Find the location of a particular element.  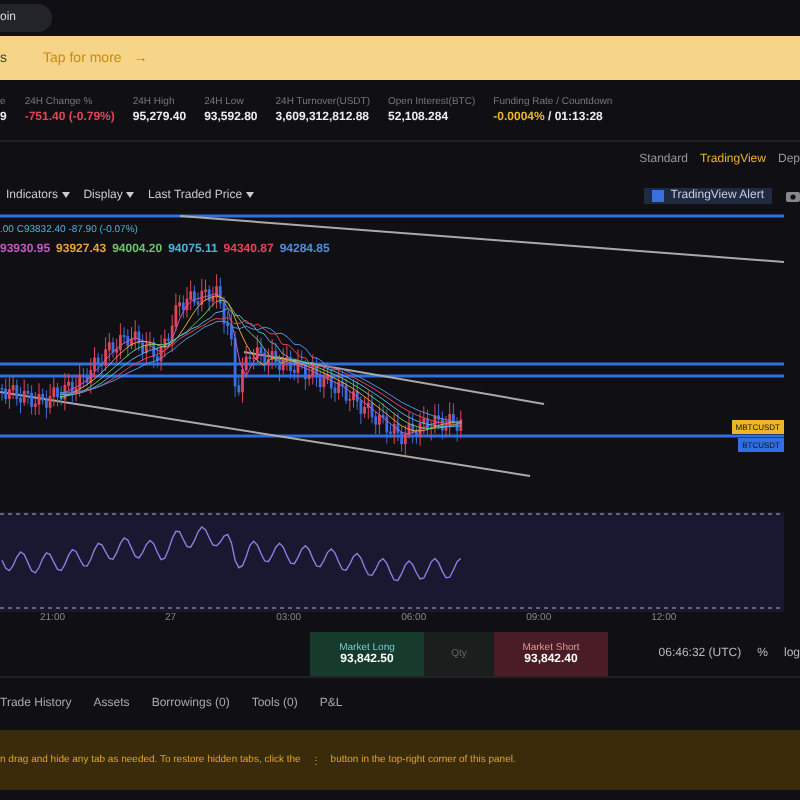

alert-icon is located at coordinates (658, 195).